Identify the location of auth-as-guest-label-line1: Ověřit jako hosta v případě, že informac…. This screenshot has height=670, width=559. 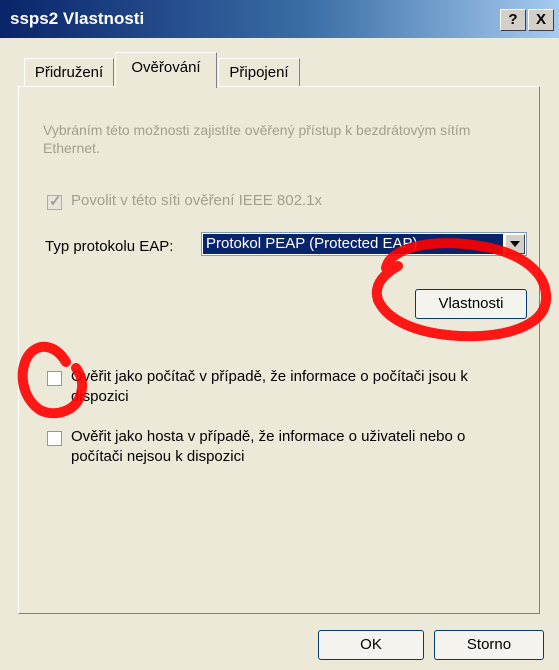
(268, 436).